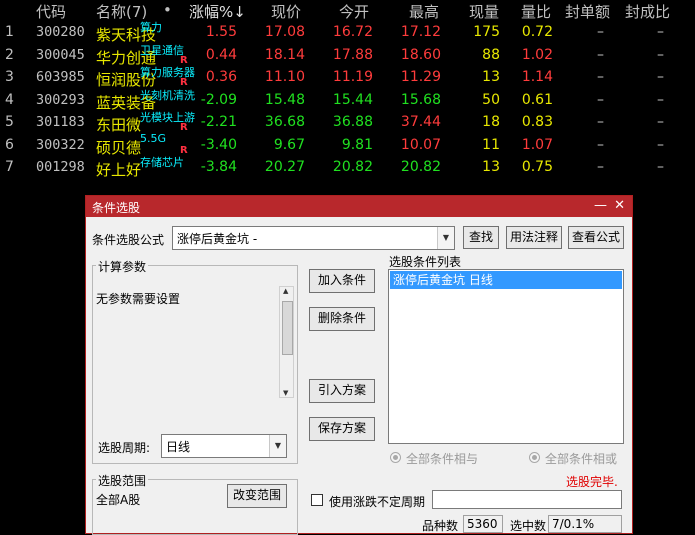  What do you see at coordinates (537, 99) in the screenshot?
I see `cell-ratio: 0.61` at bounding box center [537, 99].